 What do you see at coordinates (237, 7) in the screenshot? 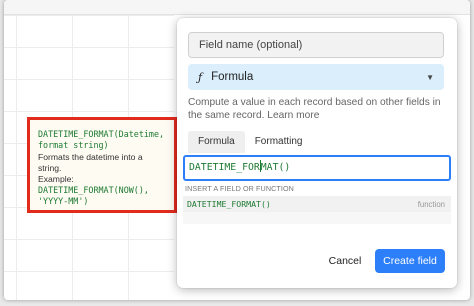
I see `grid-header-row` at bounding box center [237, 7].